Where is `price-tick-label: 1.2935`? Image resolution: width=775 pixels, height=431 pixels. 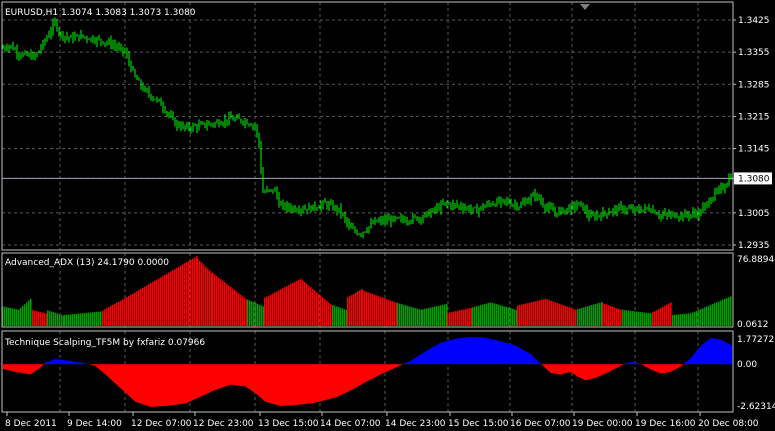 price-tick-label: 1.2935 is located at coordinates (754, 246).